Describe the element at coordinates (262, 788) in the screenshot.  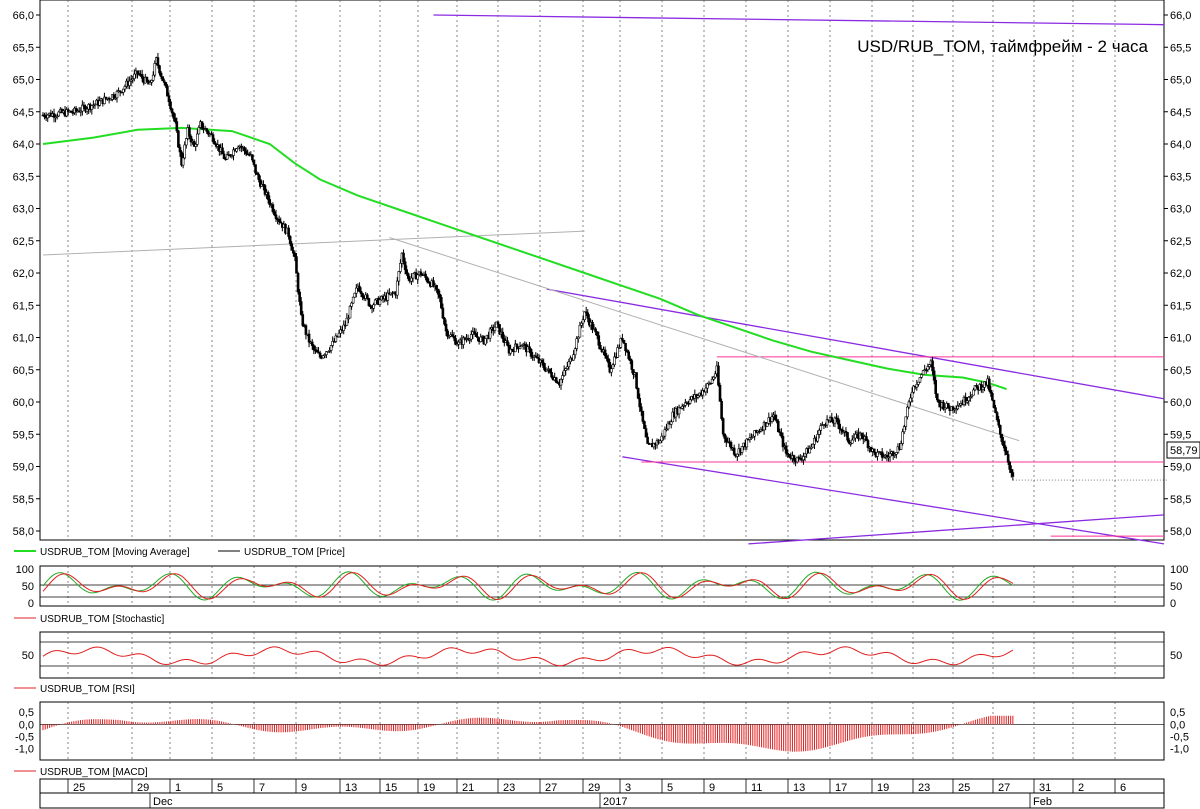
I see `x-tick-label: 7` at that location.